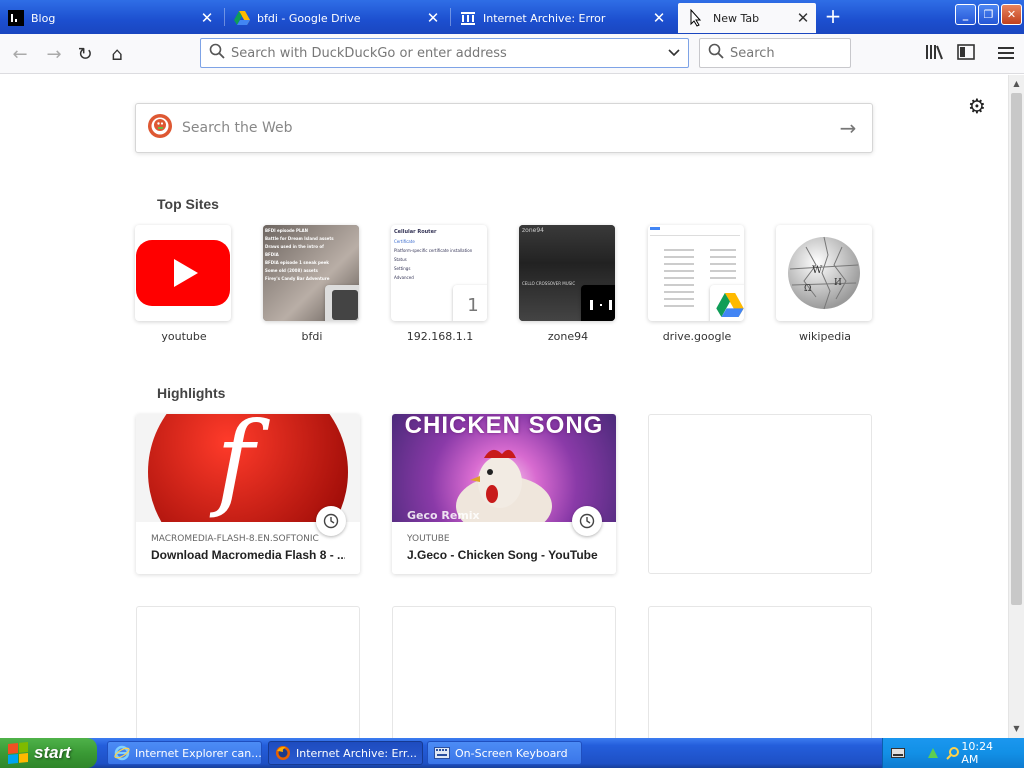 The image size is (1024, 768). I want to click on home-button: ⌂, so click(117, 54).